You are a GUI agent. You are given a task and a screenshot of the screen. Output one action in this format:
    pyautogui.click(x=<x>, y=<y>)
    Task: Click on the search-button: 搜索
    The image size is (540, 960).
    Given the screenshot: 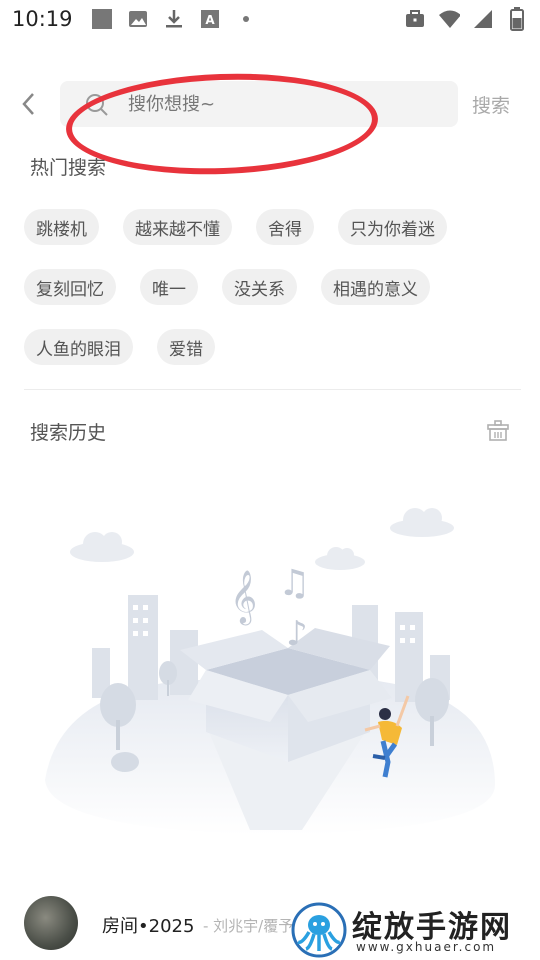 What is the action you would take?
    pyautogui.click(x=491, y=104)
    